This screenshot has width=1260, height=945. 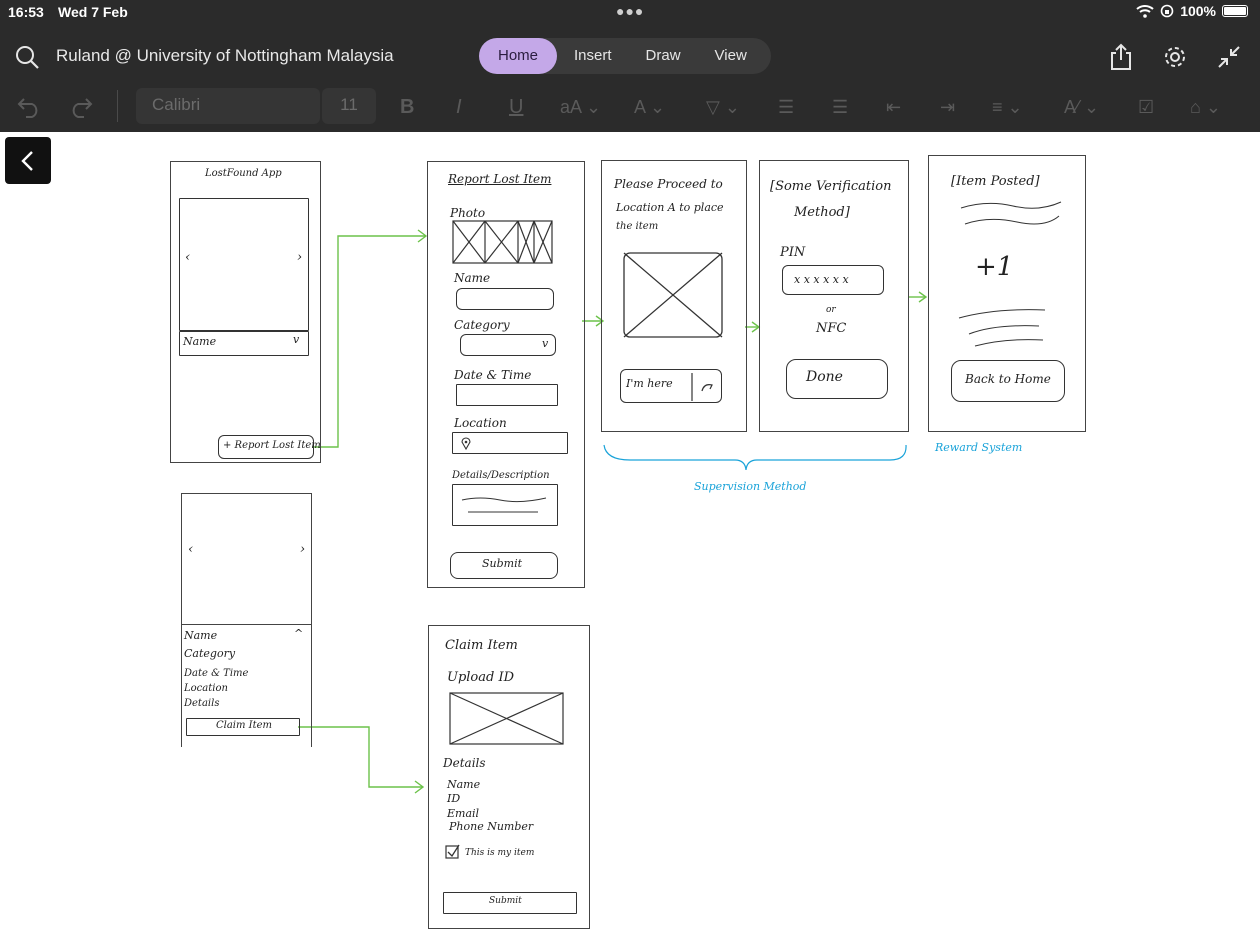 I want to click on claim-details-label: Details, so click(x=464, y=763).